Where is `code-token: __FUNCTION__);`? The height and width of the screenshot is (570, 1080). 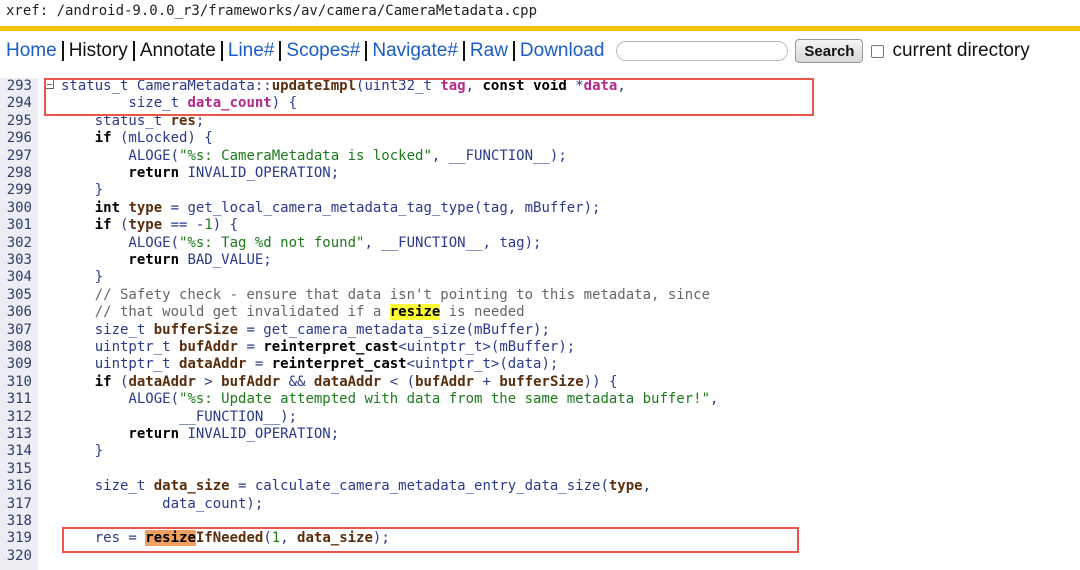 code-token: __FUNCTION__); is located at coordinates (179, 416).